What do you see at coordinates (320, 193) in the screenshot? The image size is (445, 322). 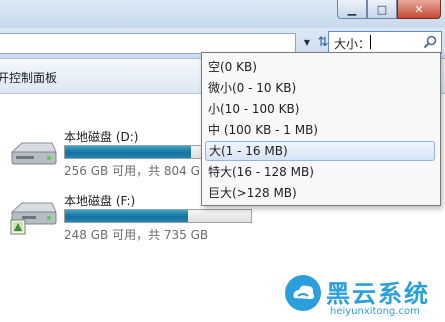 I see `size-option-gigantic: 巨大(>128 MB)` at bounding box center [320, 193].